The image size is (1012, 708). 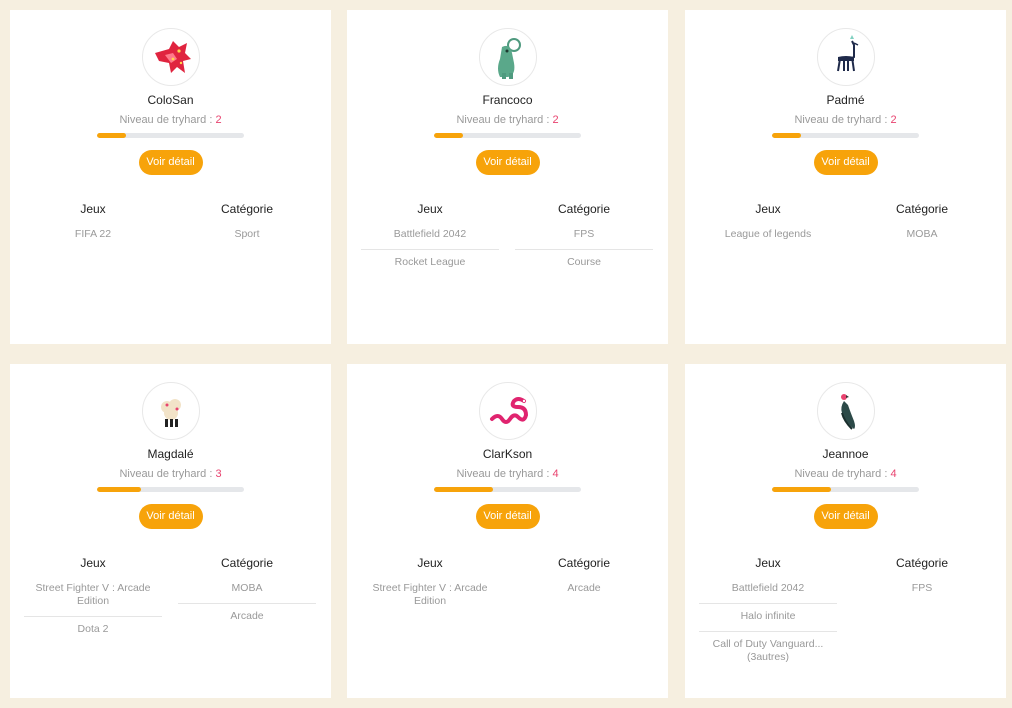 What do you see at coordinates (584, 262) in the screenshot?
I see `category-item: Course` at bounding box center [584, 262].